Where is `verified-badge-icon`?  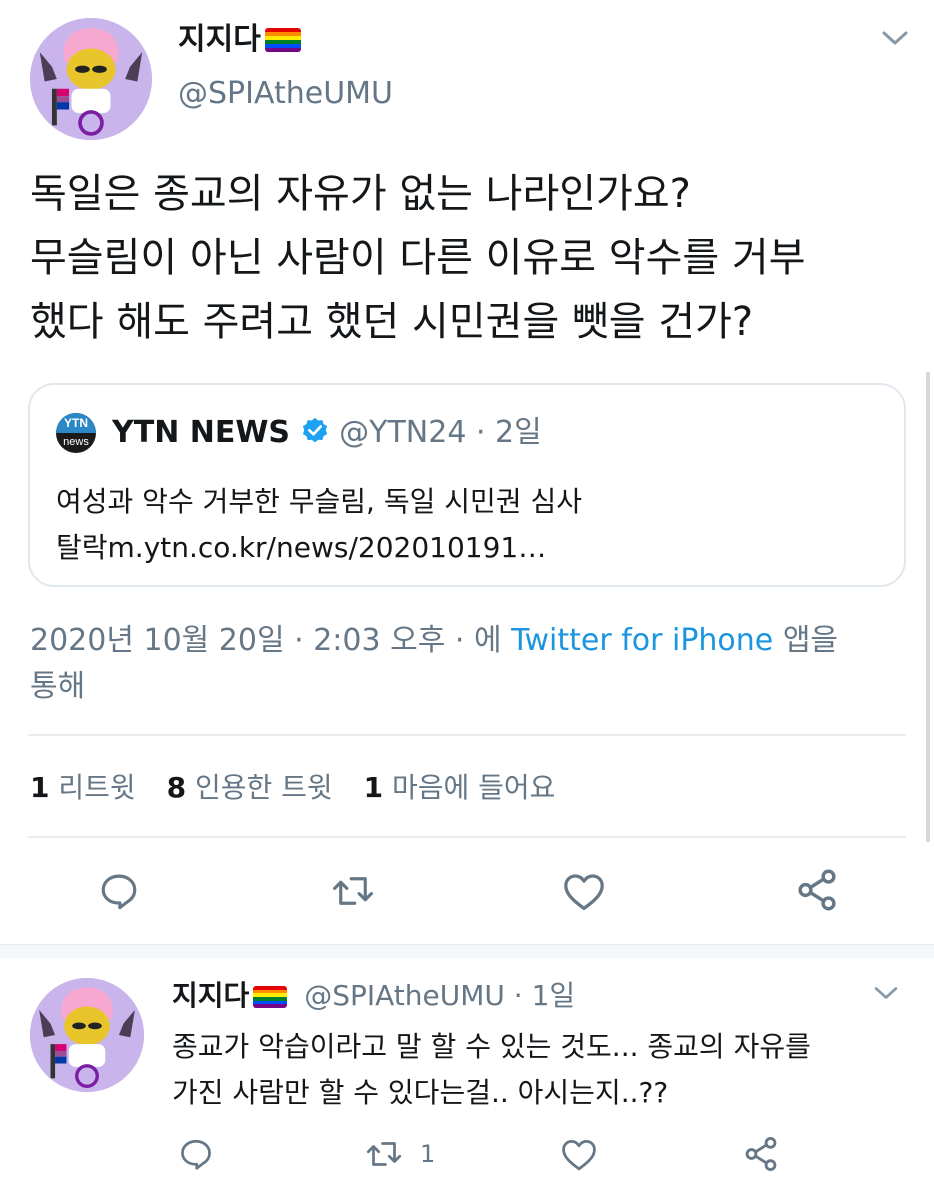
verified-badge-icon is located at coordinates (315, 431).